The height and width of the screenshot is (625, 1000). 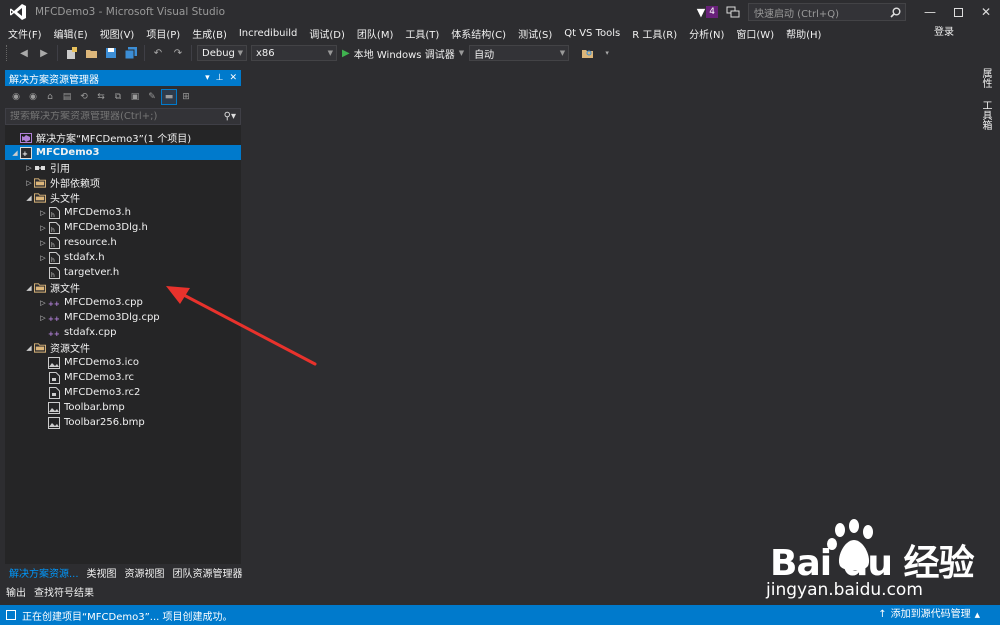 I want to click on start-debugging-button: ▶ 本地 Windows 调试器 ▼, so click(x=403, y=53).